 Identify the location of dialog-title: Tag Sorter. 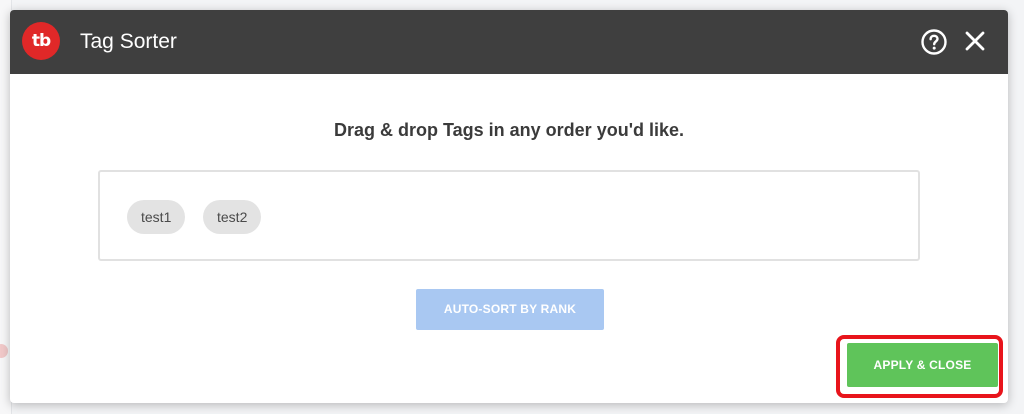
(128, 41).